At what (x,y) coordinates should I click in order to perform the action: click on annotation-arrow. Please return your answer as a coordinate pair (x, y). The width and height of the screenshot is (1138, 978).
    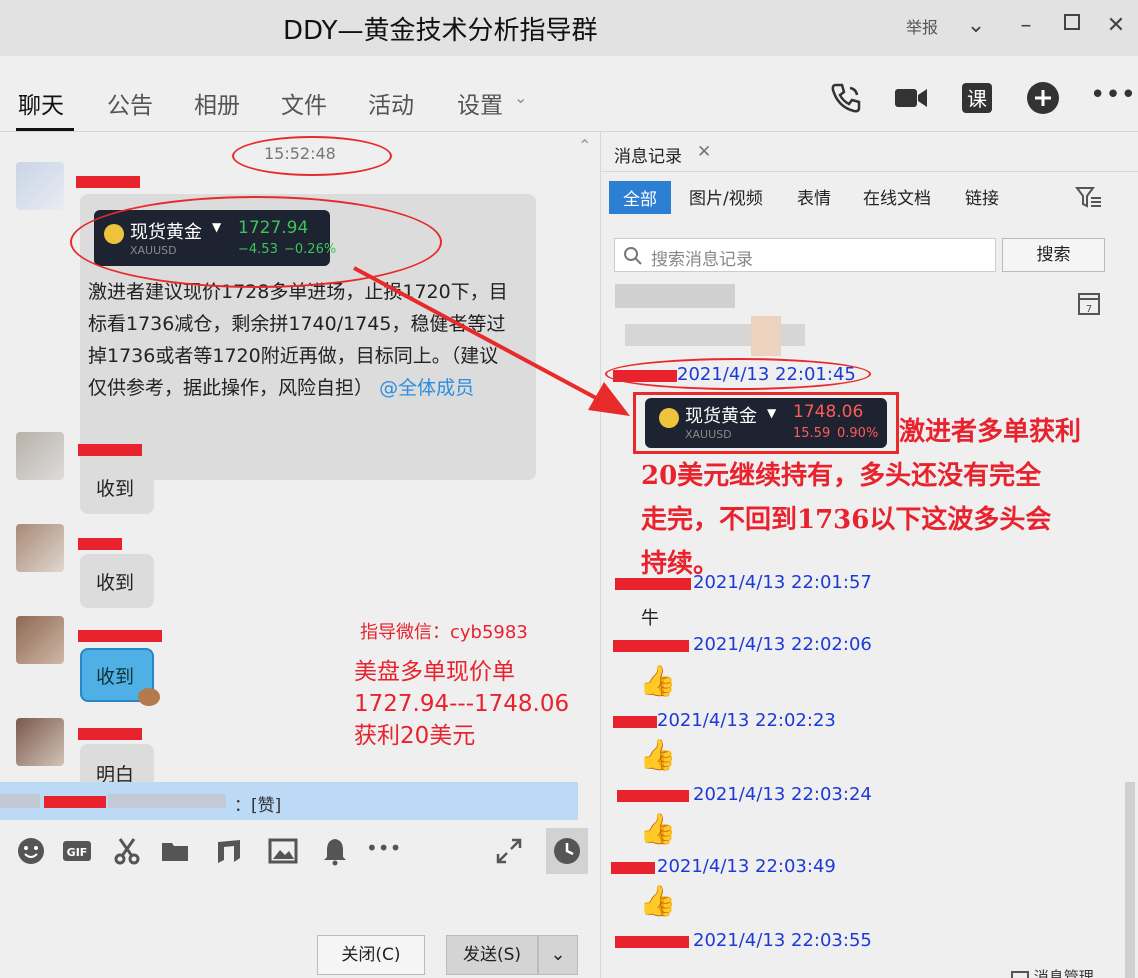
    Looking at the image, I should click on (491, 341).